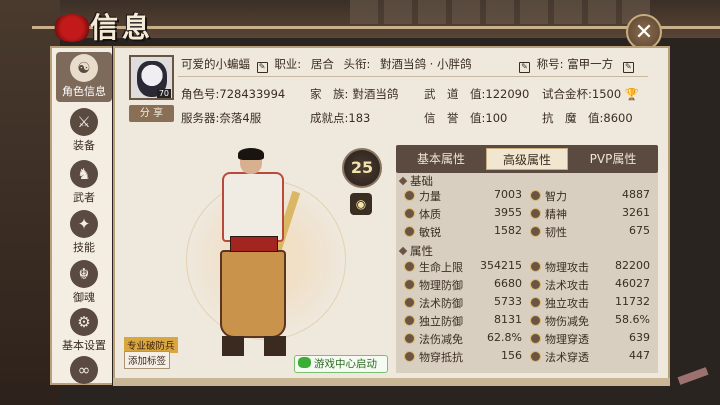 Image resolution: width=720 pixels, height=405 pixels. I want to click on sidebar-item-label: 技能, so click(84, 247).